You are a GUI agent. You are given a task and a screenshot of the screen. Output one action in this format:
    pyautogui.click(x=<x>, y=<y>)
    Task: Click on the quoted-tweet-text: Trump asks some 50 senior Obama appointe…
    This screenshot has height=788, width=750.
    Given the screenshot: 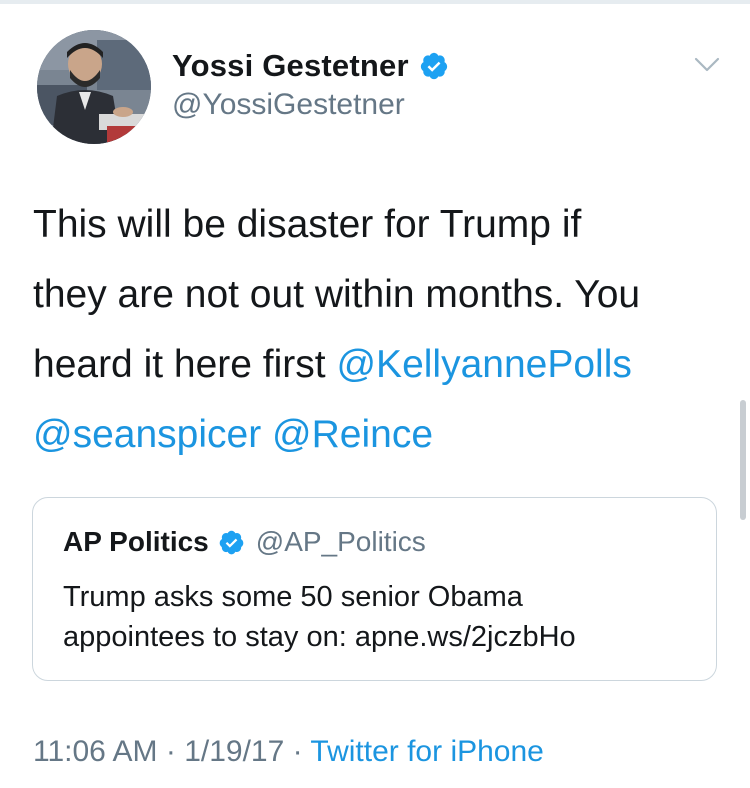 What is the action you would take?
    pyautogui.click(x=383, y=617)
    